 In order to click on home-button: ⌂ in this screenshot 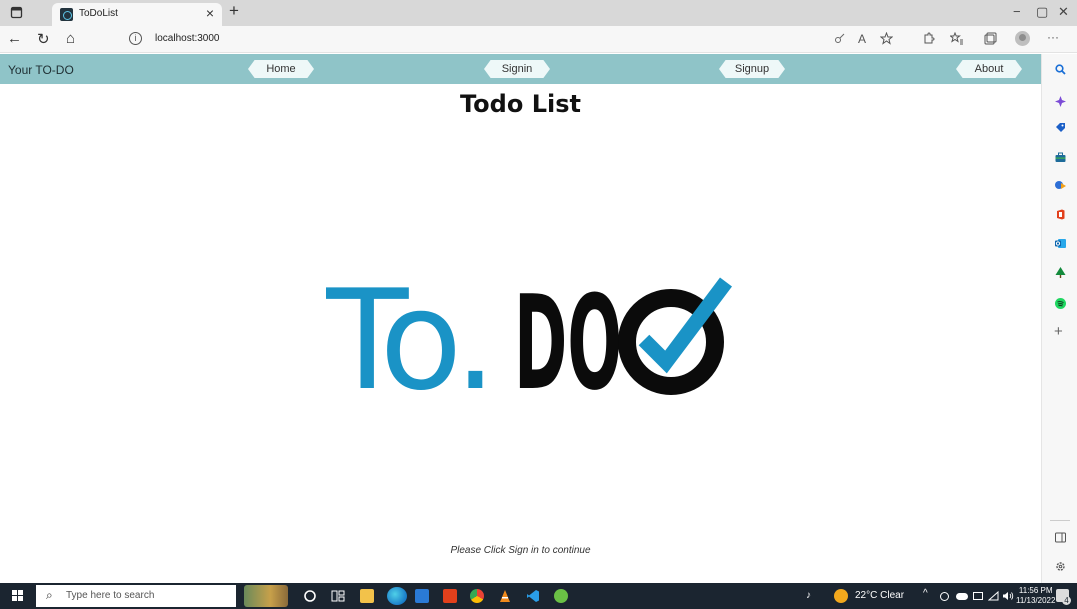, I will do `click(70, 38)`.